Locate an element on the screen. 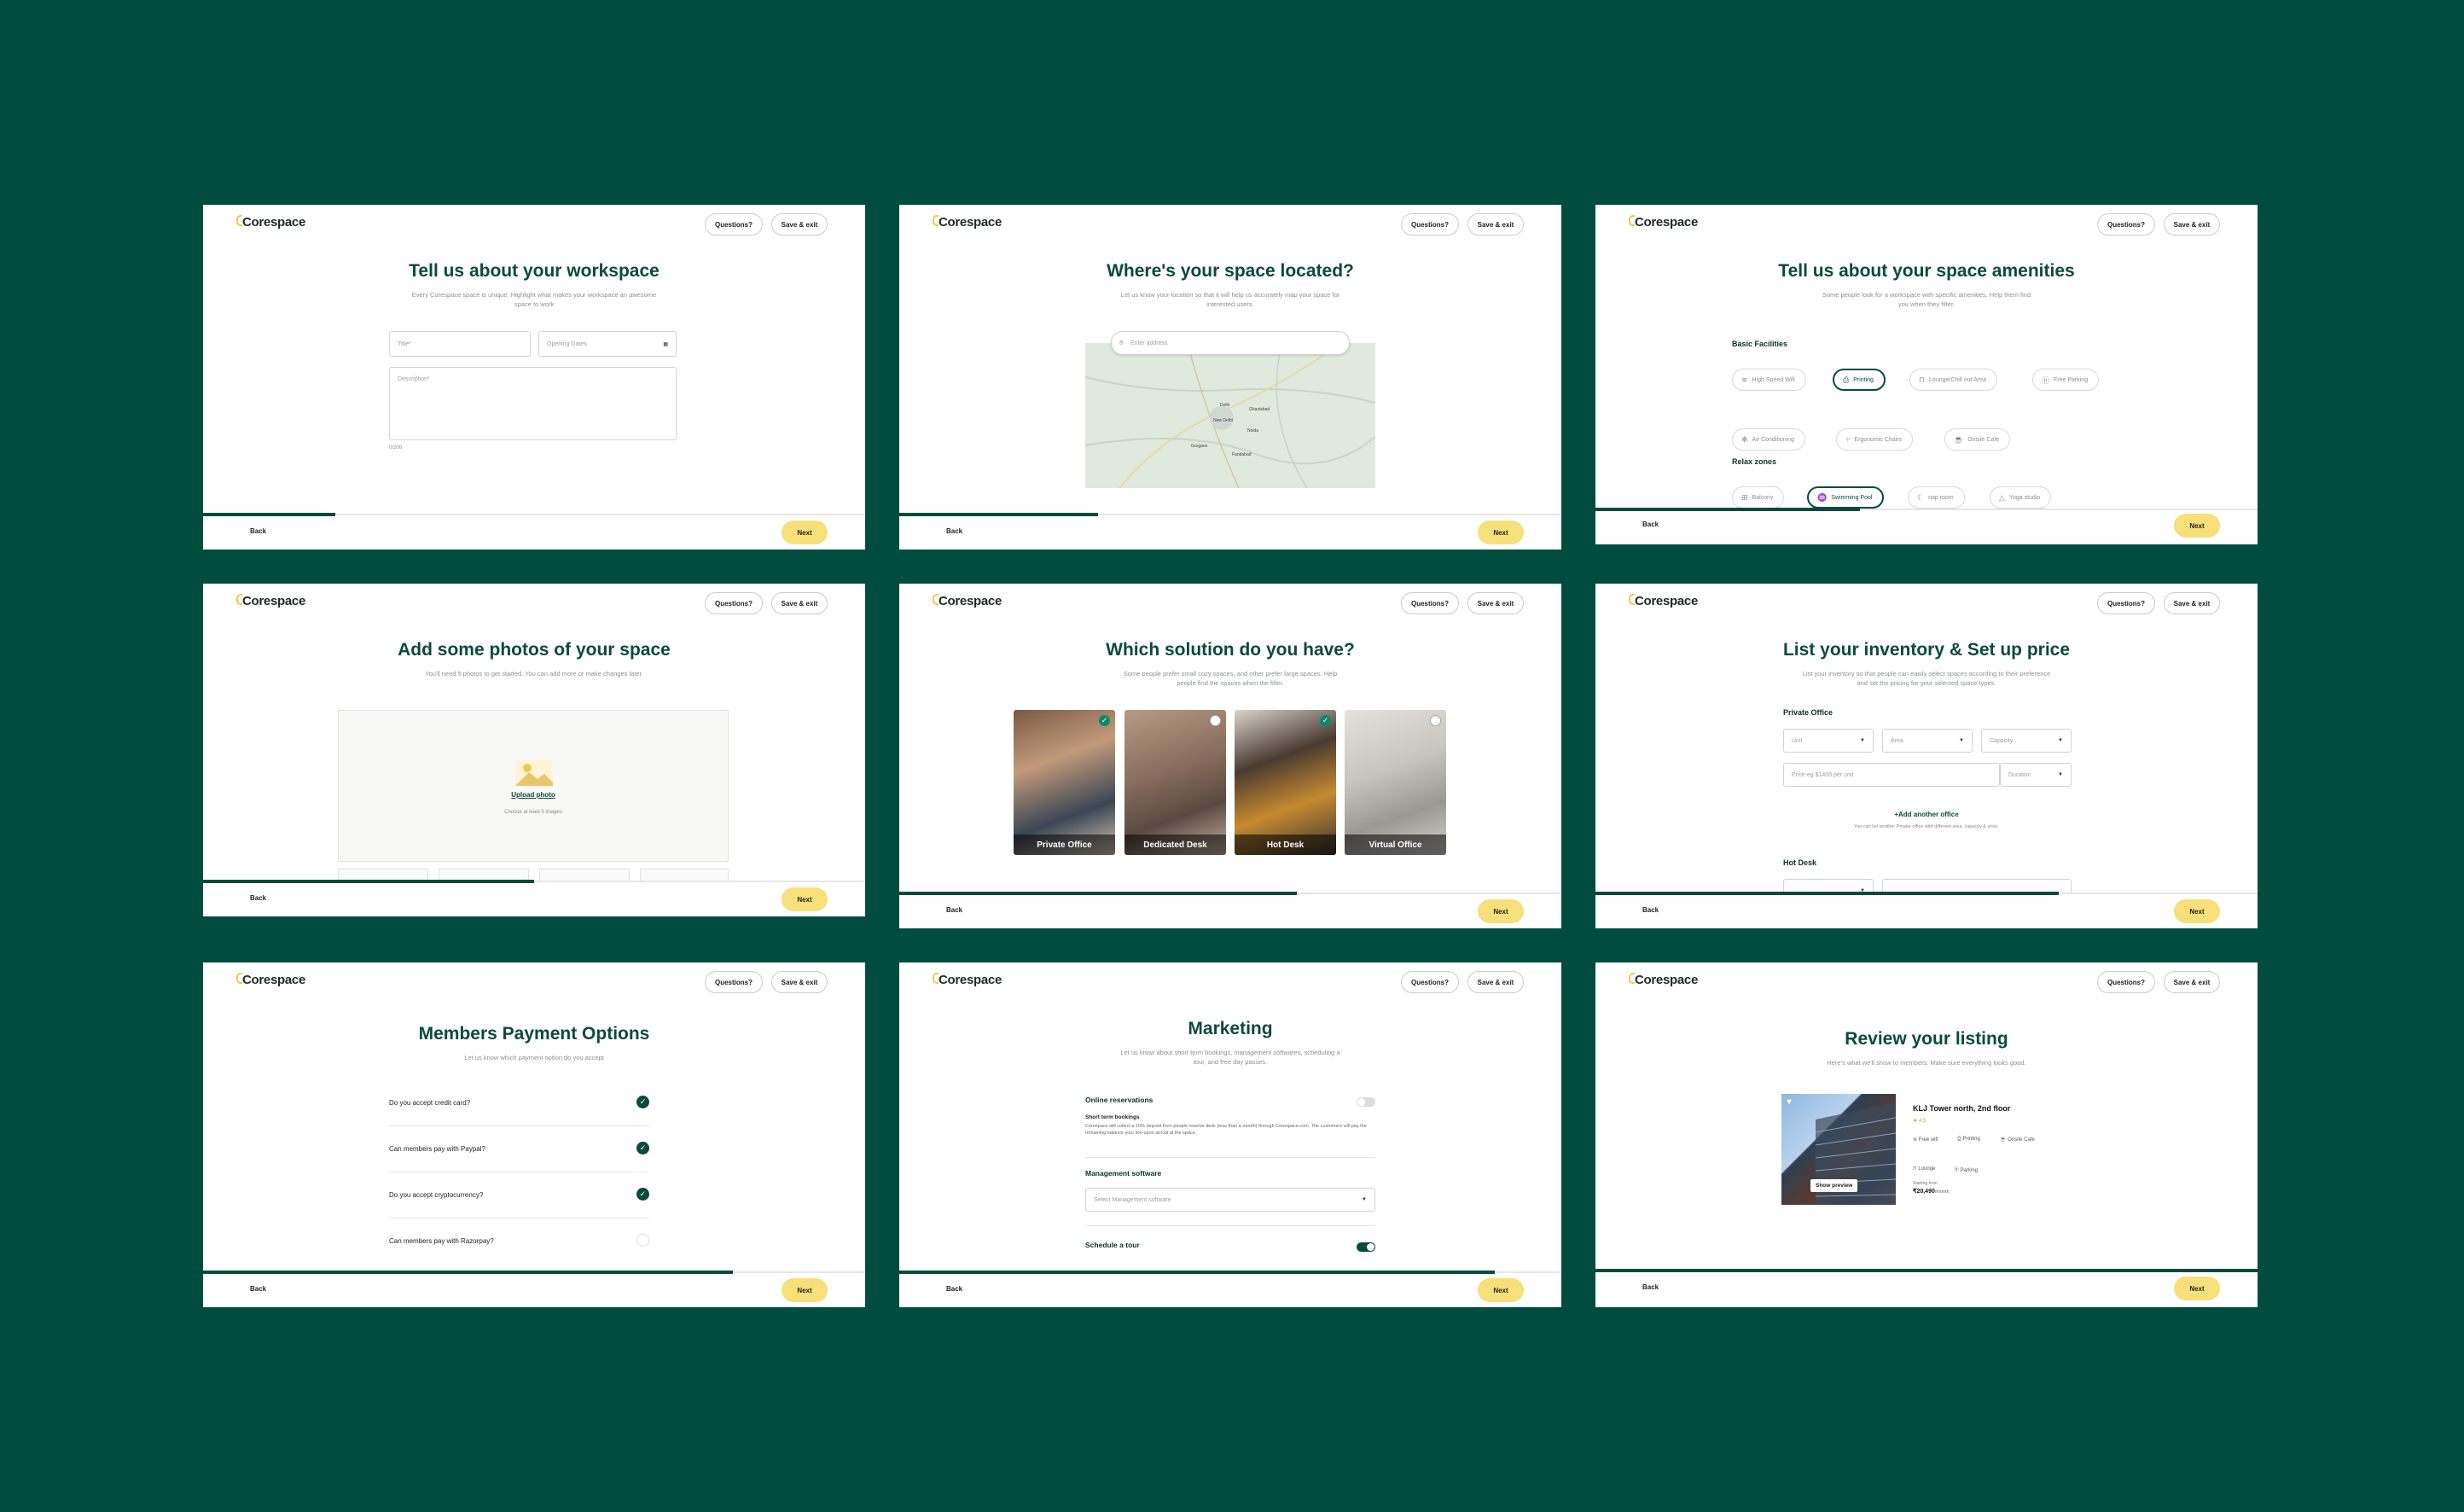 The height and width of the screenshot is (1512, 2464). show-preview-button: Show preview is located at coordinates (1834, 1185).